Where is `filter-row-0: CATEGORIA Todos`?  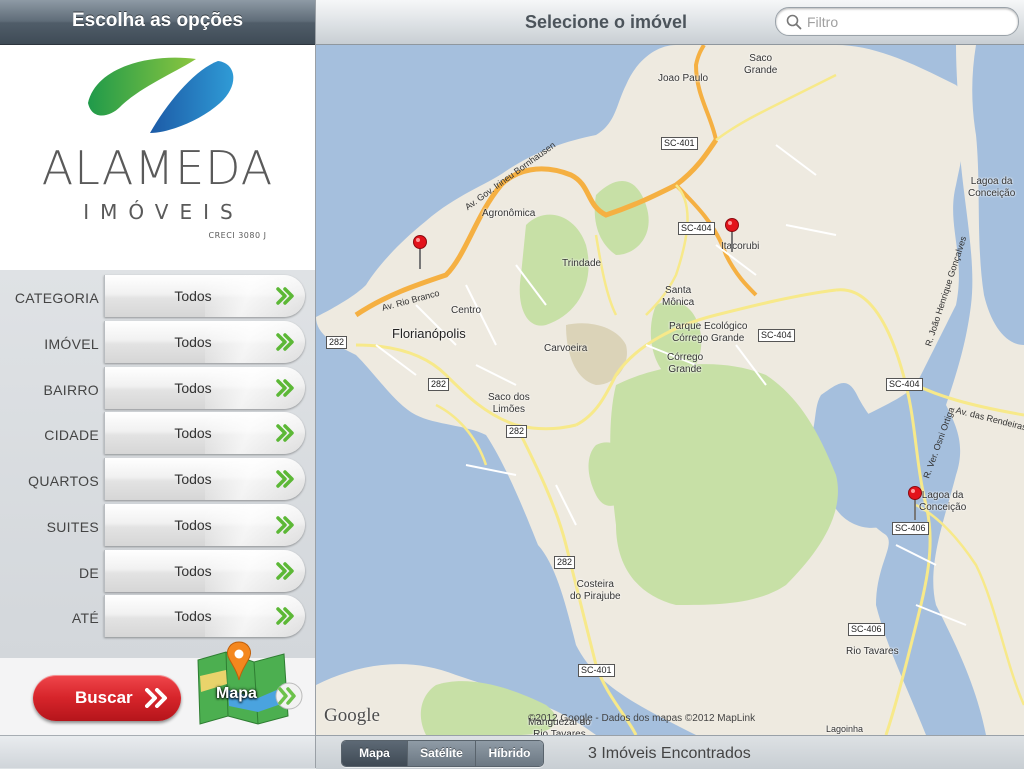 filter-row-0: CATEGORIA Todos is located at coordinates (157, 296).